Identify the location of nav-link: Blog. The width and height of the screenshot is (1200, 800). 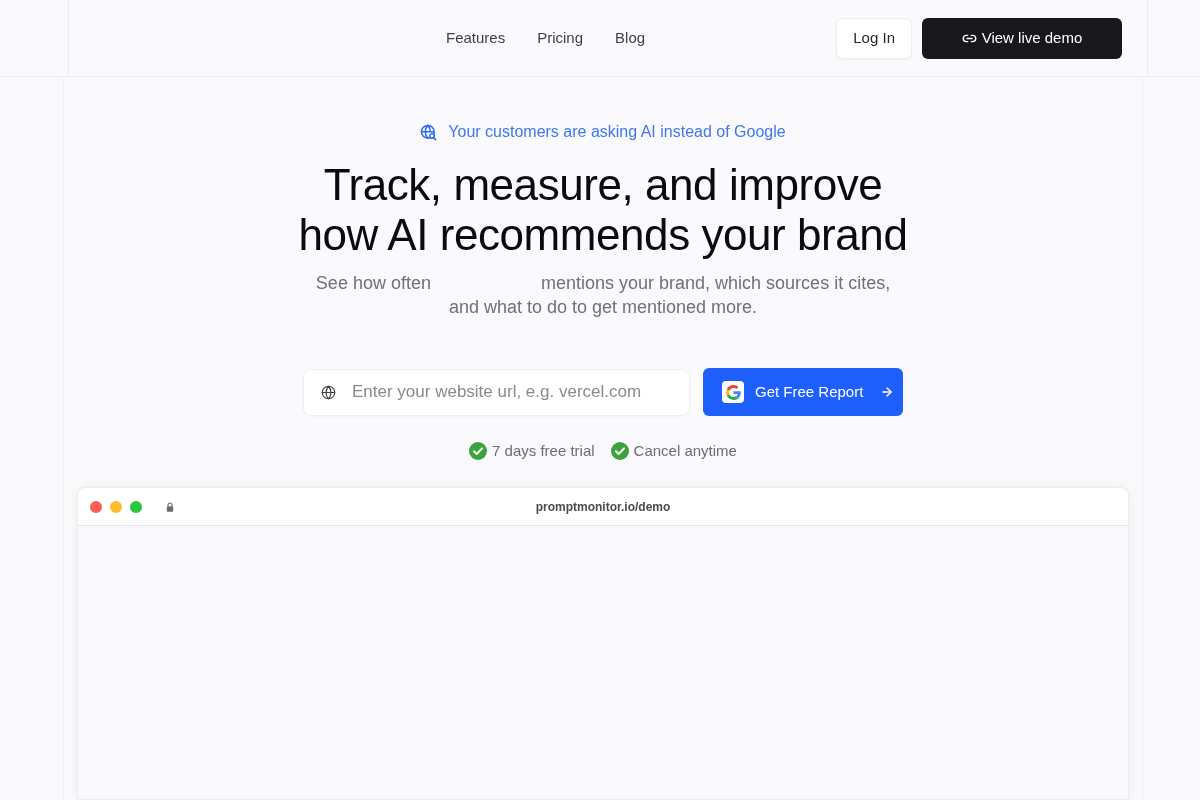
(630, 38).